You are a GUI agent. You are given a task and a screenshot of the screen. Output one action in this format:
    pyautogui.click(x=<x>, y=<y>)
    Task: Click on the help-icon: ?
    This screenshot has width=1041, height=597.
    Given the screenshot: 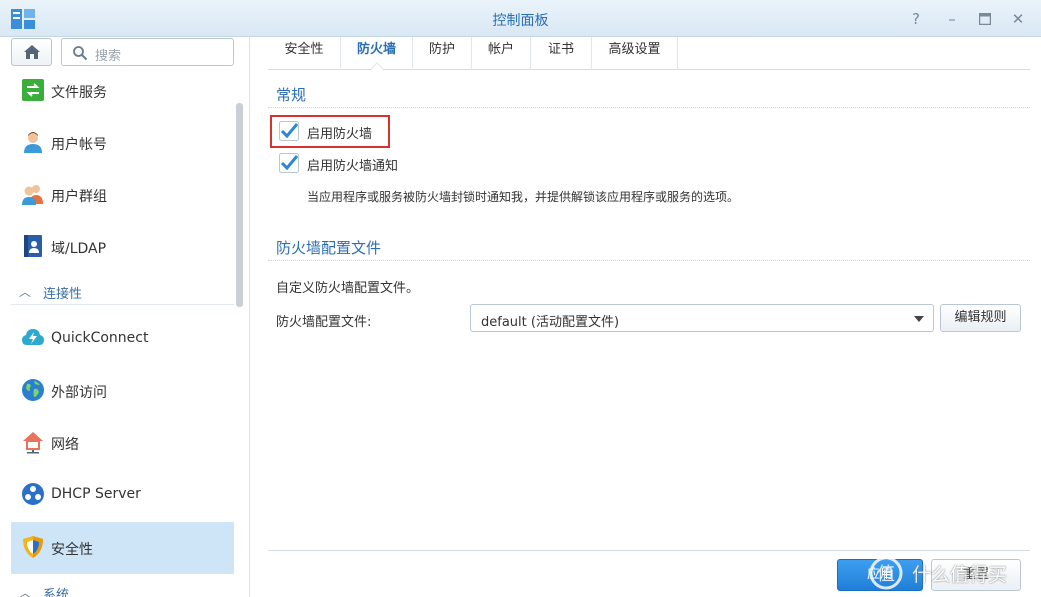 What is the action you would take?
    pyautogui.click(x=916, y=19)
    